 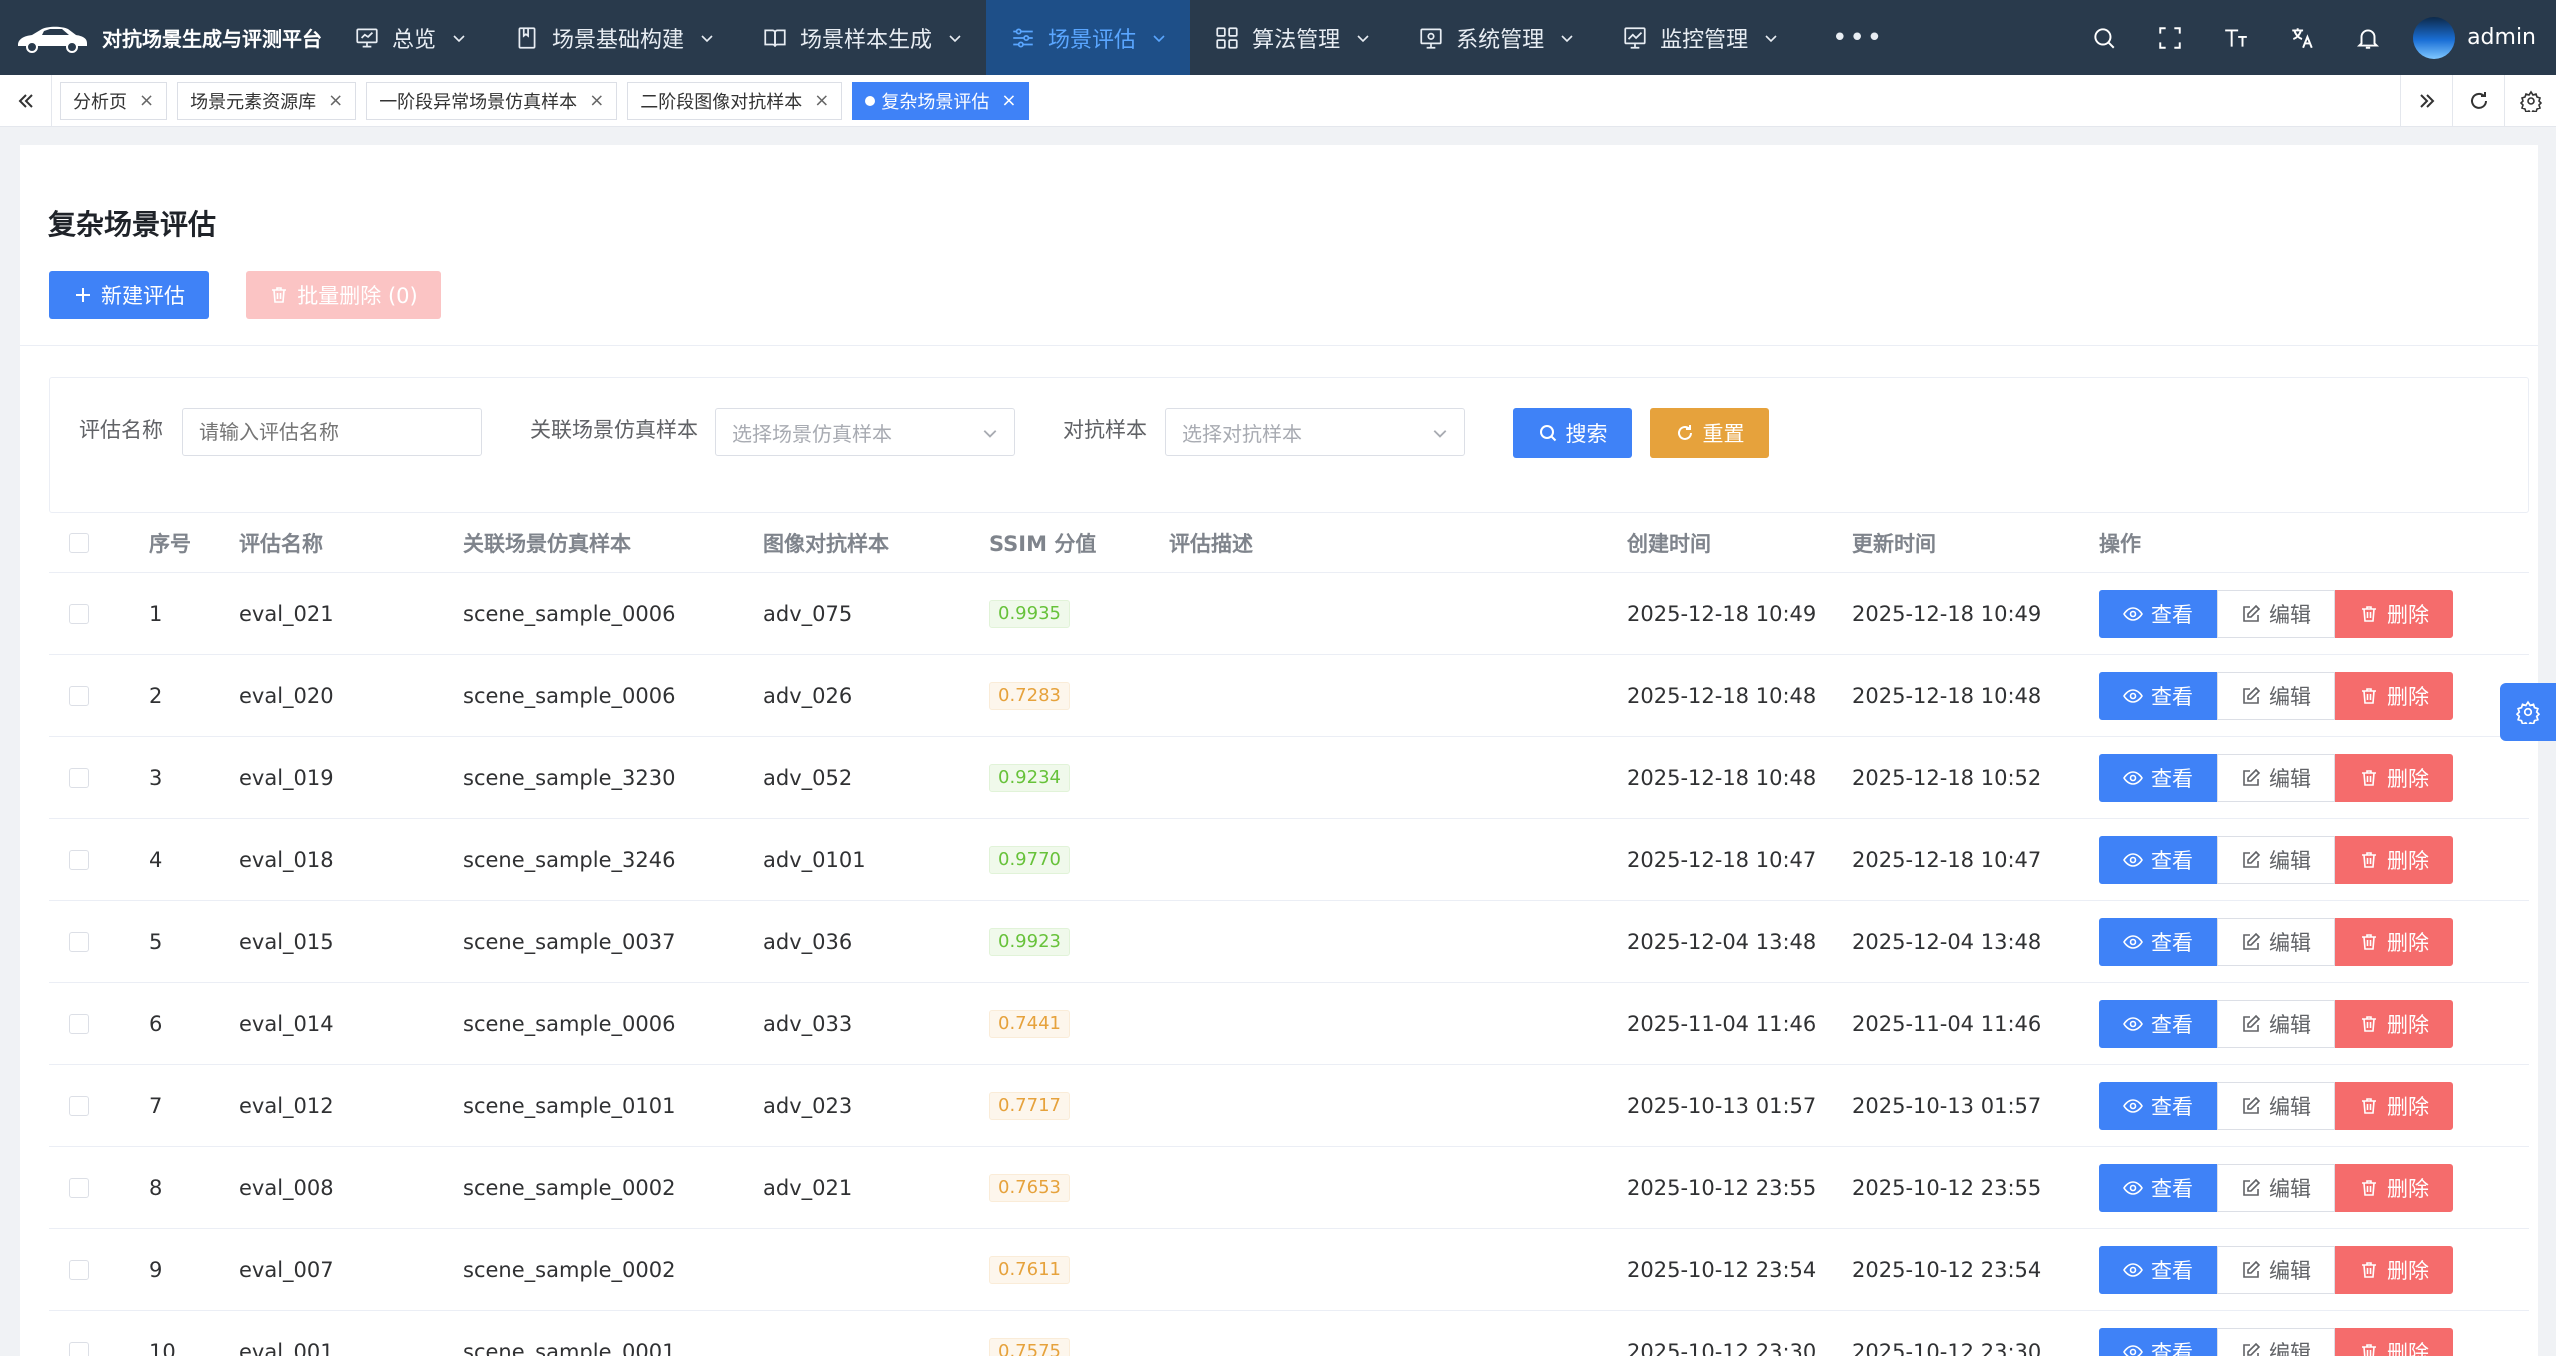 I want to click on font-size-icon, so click(x=2236, y=37).